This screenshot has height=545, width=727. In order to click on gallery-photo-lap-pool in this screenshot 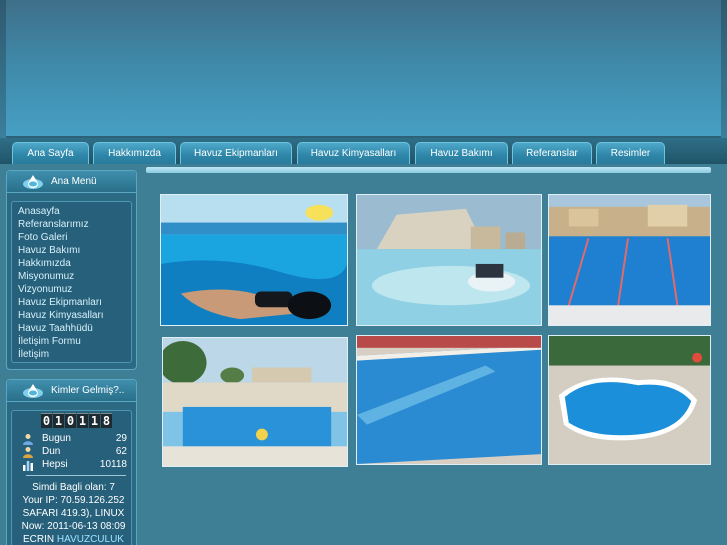, I will do `click(629, 260)`.